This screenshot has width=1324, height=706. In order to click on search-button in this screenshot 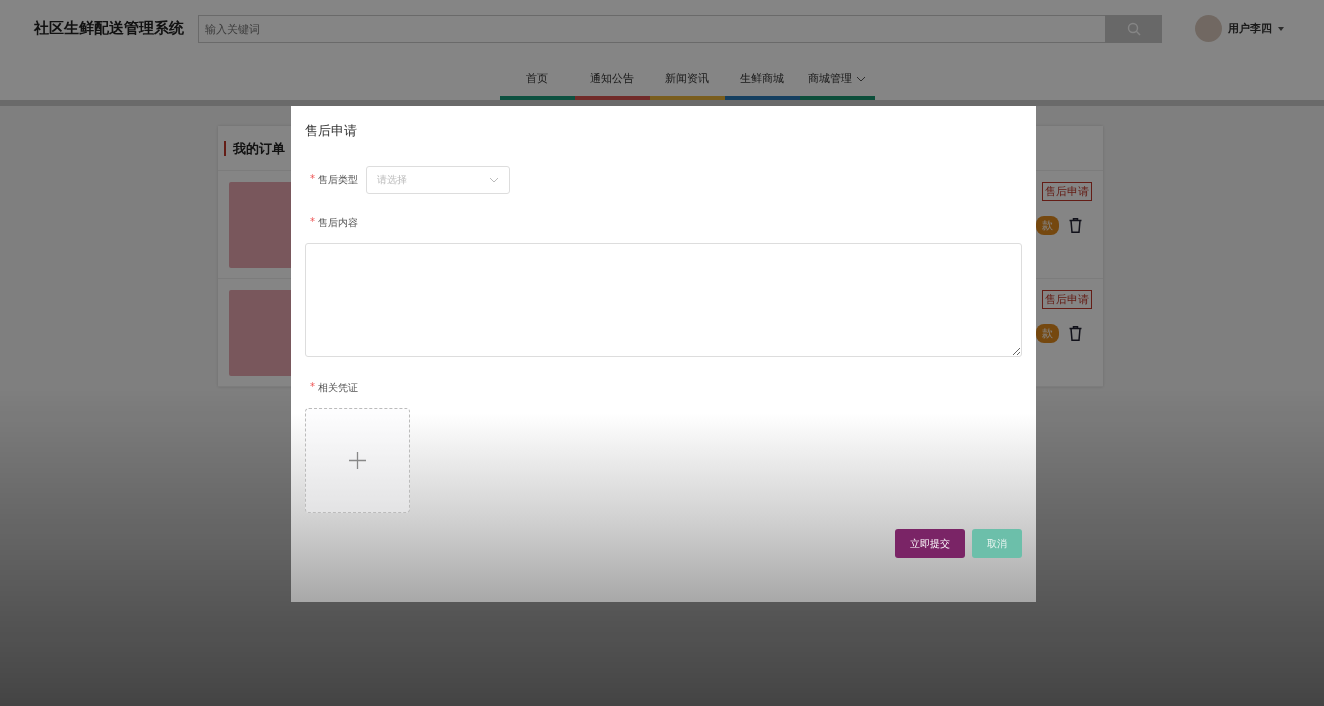, I will do `click(1133, 28)`.